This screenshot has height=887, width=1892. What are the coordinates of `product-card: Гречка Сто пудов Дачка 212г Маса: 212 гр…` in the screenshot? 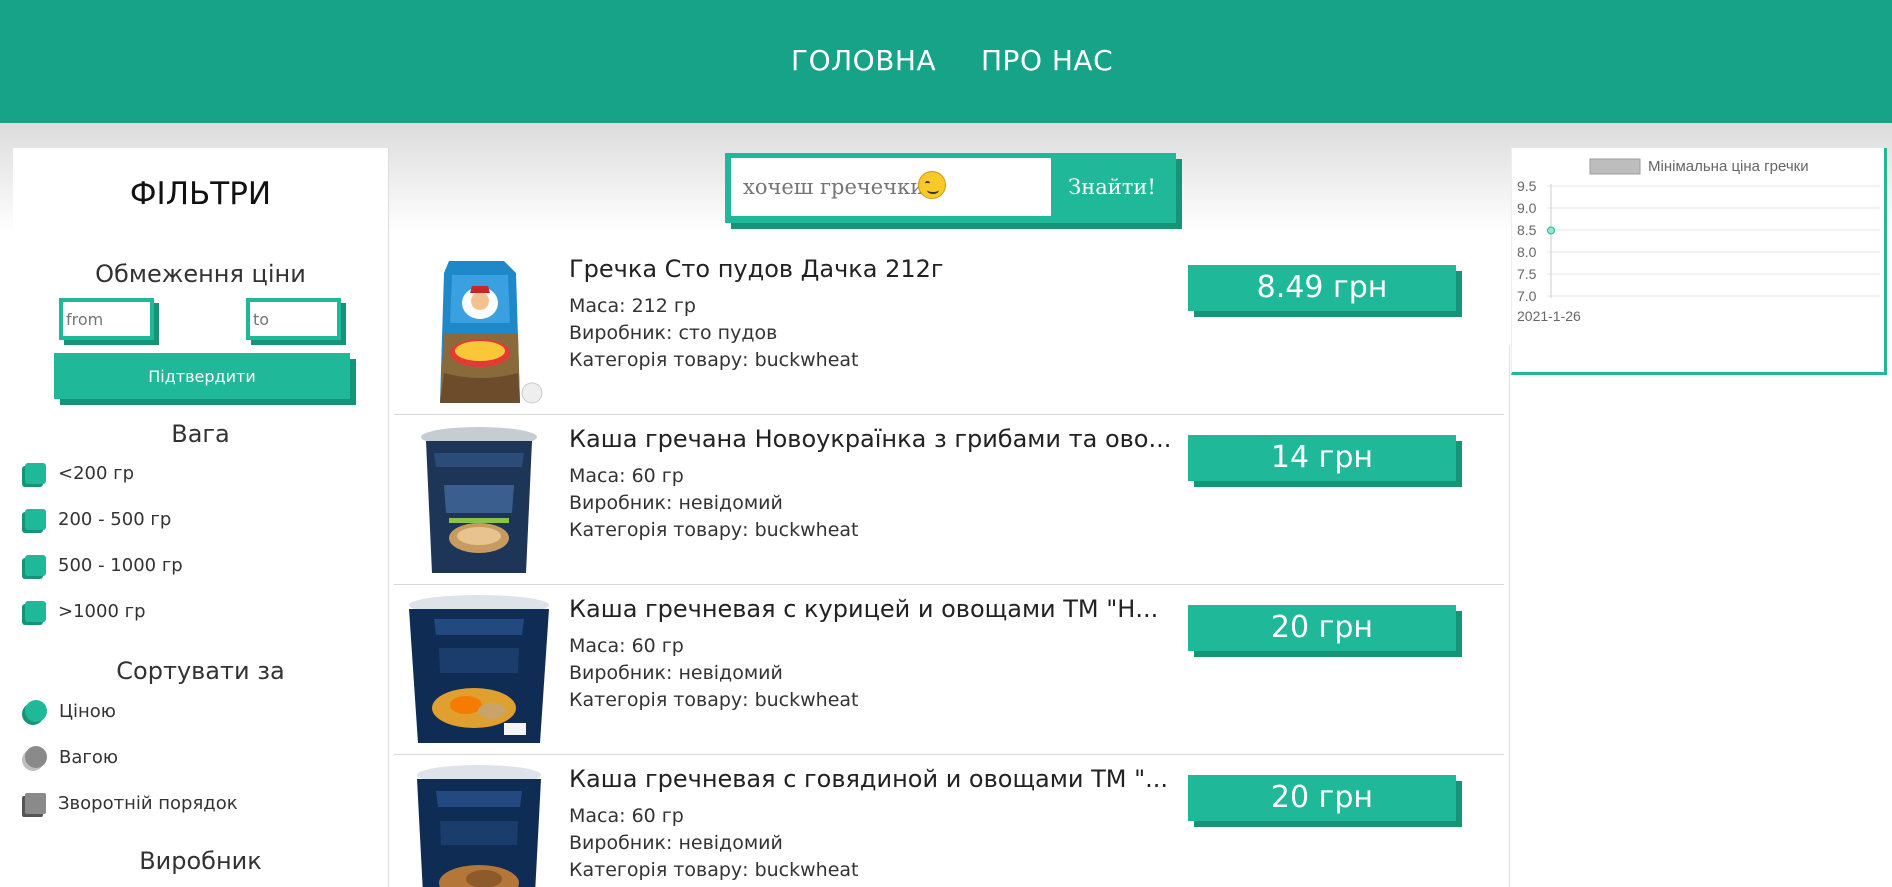 It's located at (949, 330).